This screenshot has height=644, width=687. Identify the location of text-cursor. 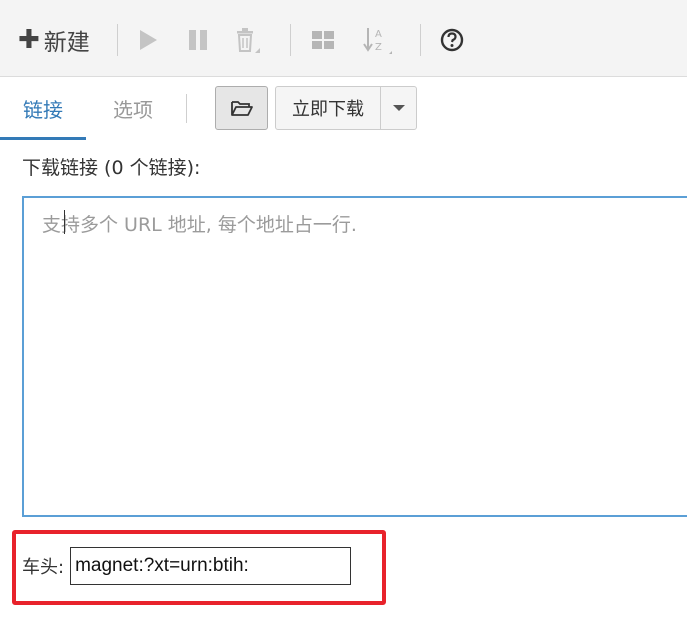
(64, 222).